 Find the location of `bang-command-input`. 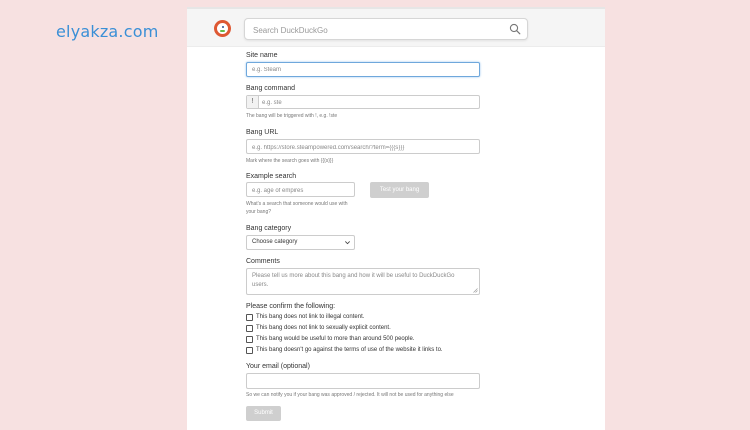

bang-command-input is located at coordinates (367, 102).